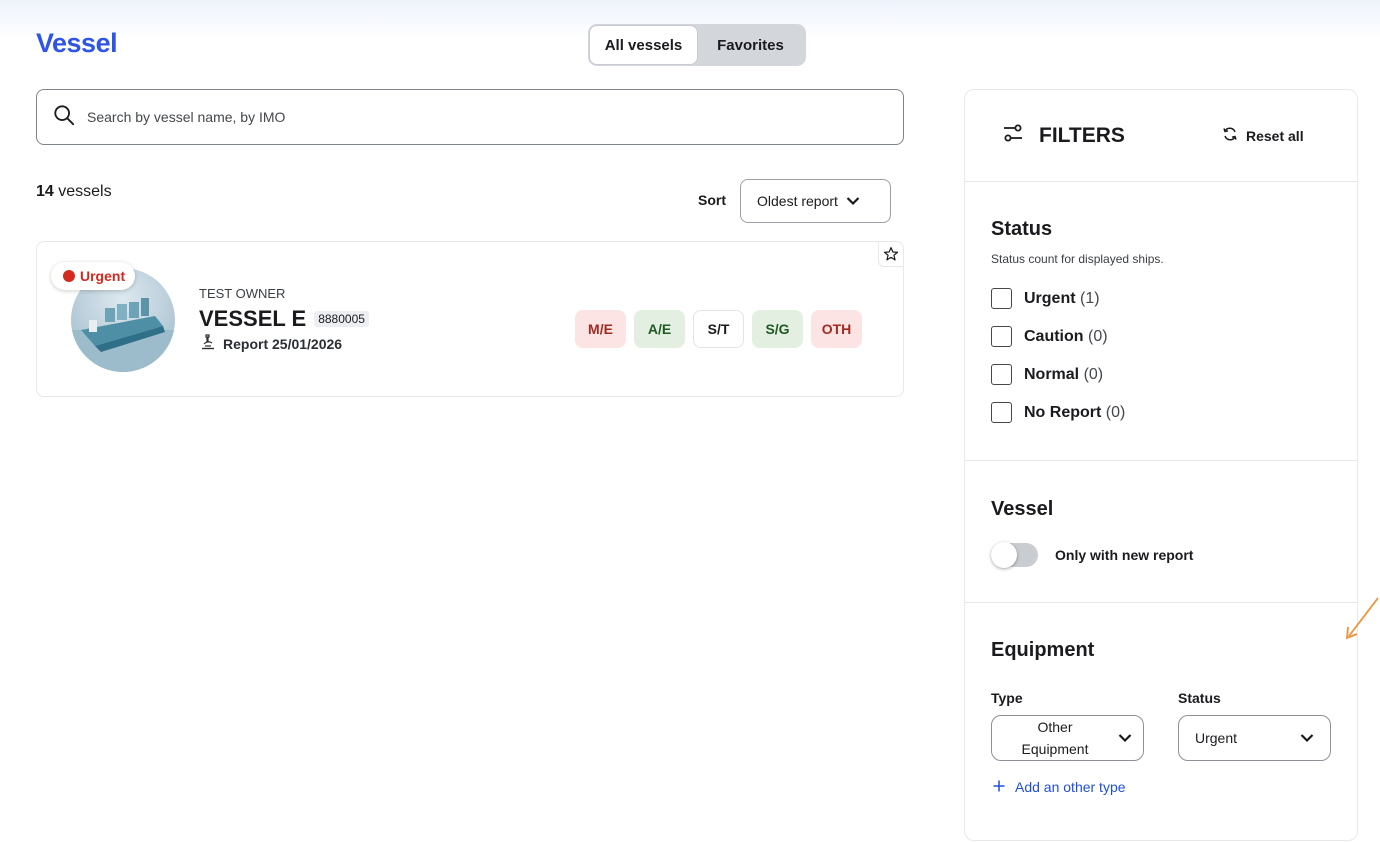 This screenshot has height=842, width=1380. Describe the element at coordinates (82, 191) in the screenshot. I see `vessel-count-suffix: vessels` at that location.